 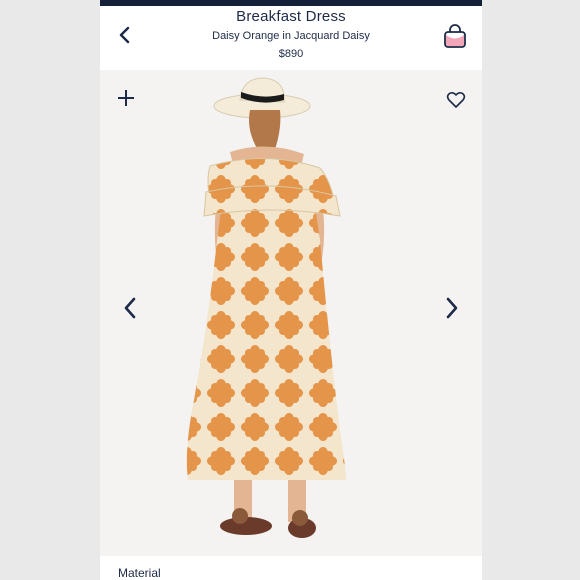 I want to click on chevron-right-icon, so click(x=452, y=308).